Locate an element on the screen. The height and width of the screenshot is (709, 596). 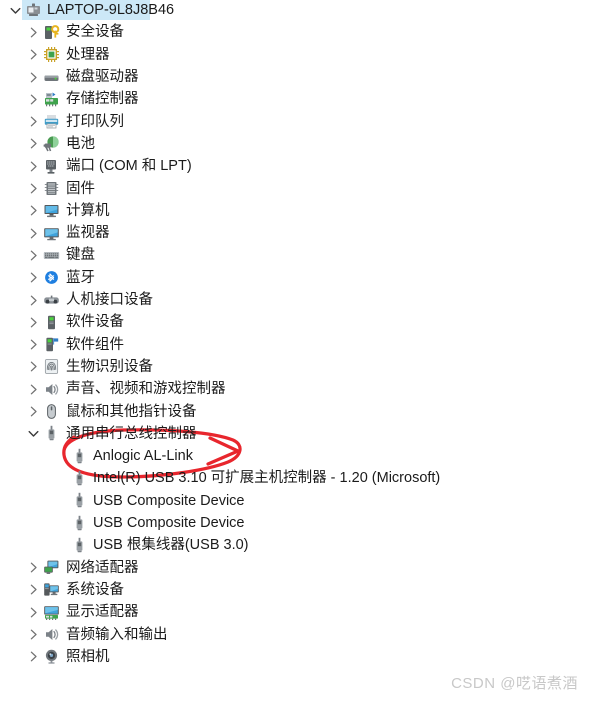
tree-item-label: 蓝牙 is located at coordinates (80, 277).